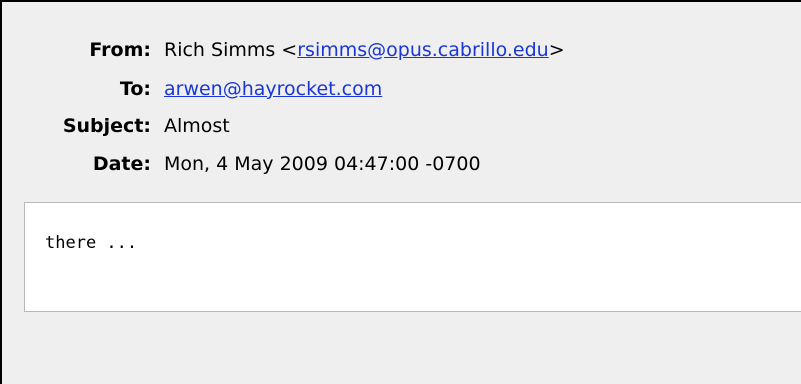  I want to click on subject-row: Subject: Almost, so click(401, 126).